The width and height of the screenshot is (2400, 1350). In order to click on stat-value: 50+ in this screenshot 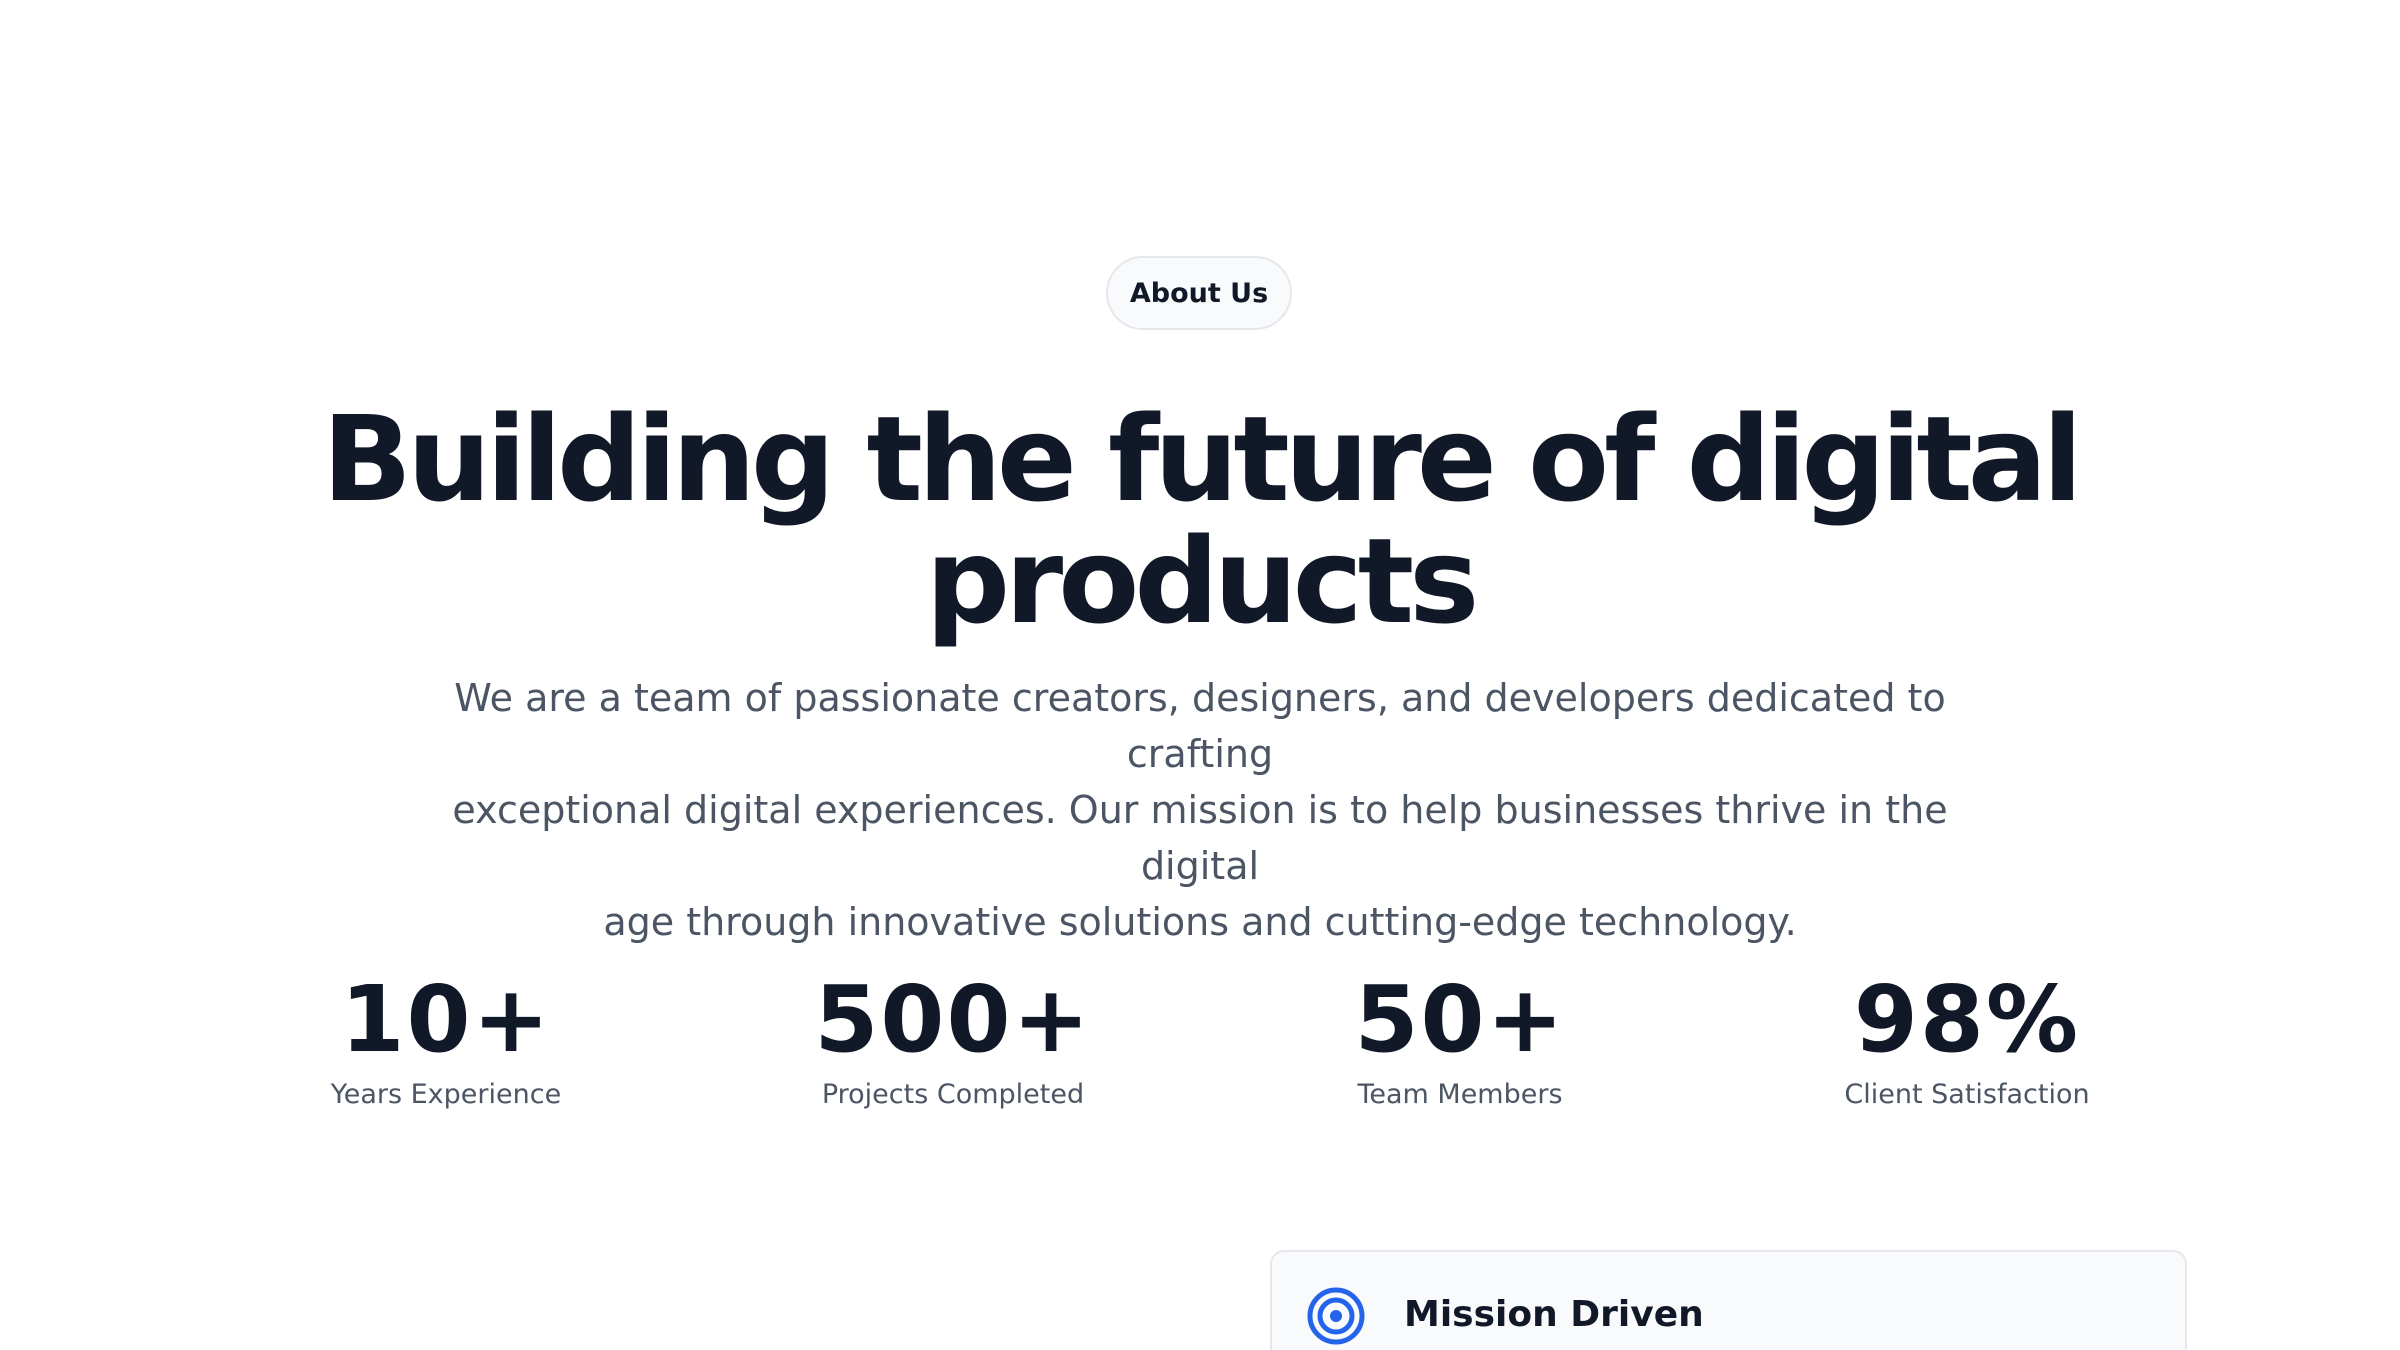, I will do `click(1460, 1019)`.